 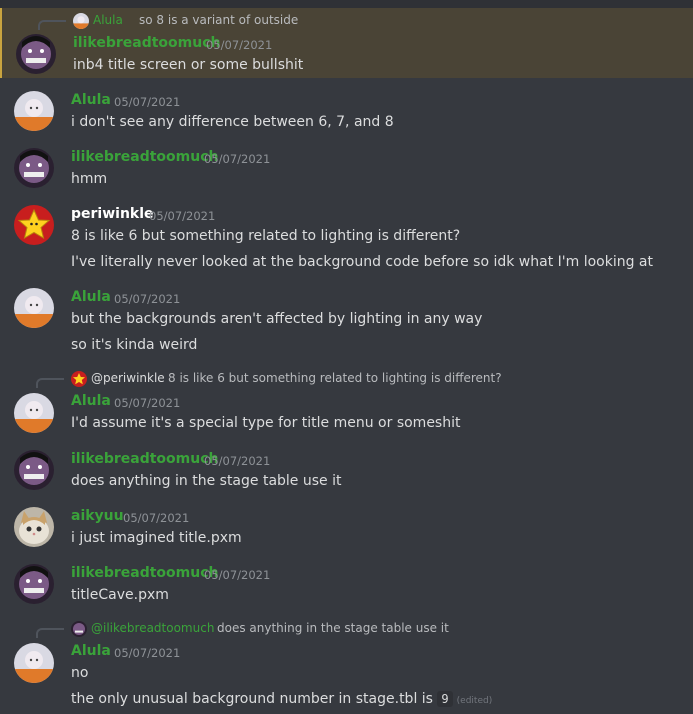 What do you see at coordinates (206, 481) in the screenshot?
I see `message-text: does anything in the stage table use it` at bounding box center [206, 481].